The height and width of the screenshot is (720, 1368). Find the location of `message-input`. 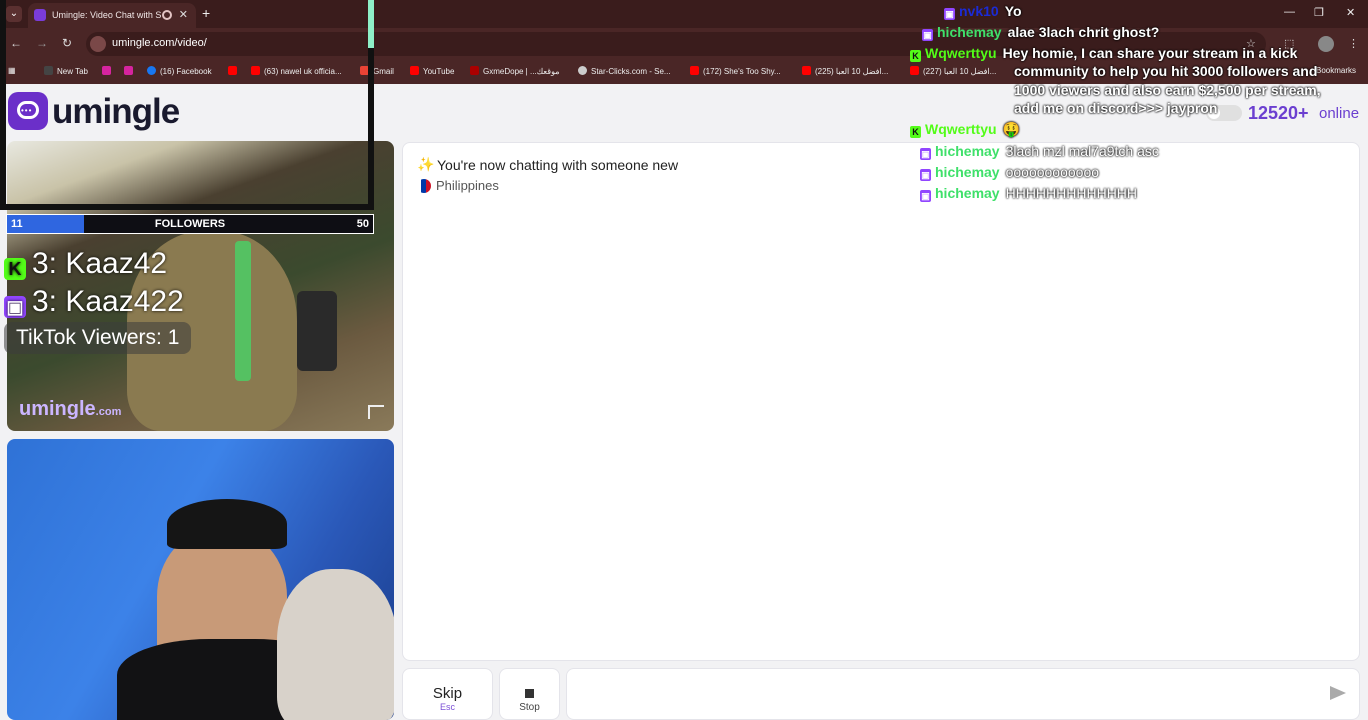

message-input is located at coordinates (963, 694).